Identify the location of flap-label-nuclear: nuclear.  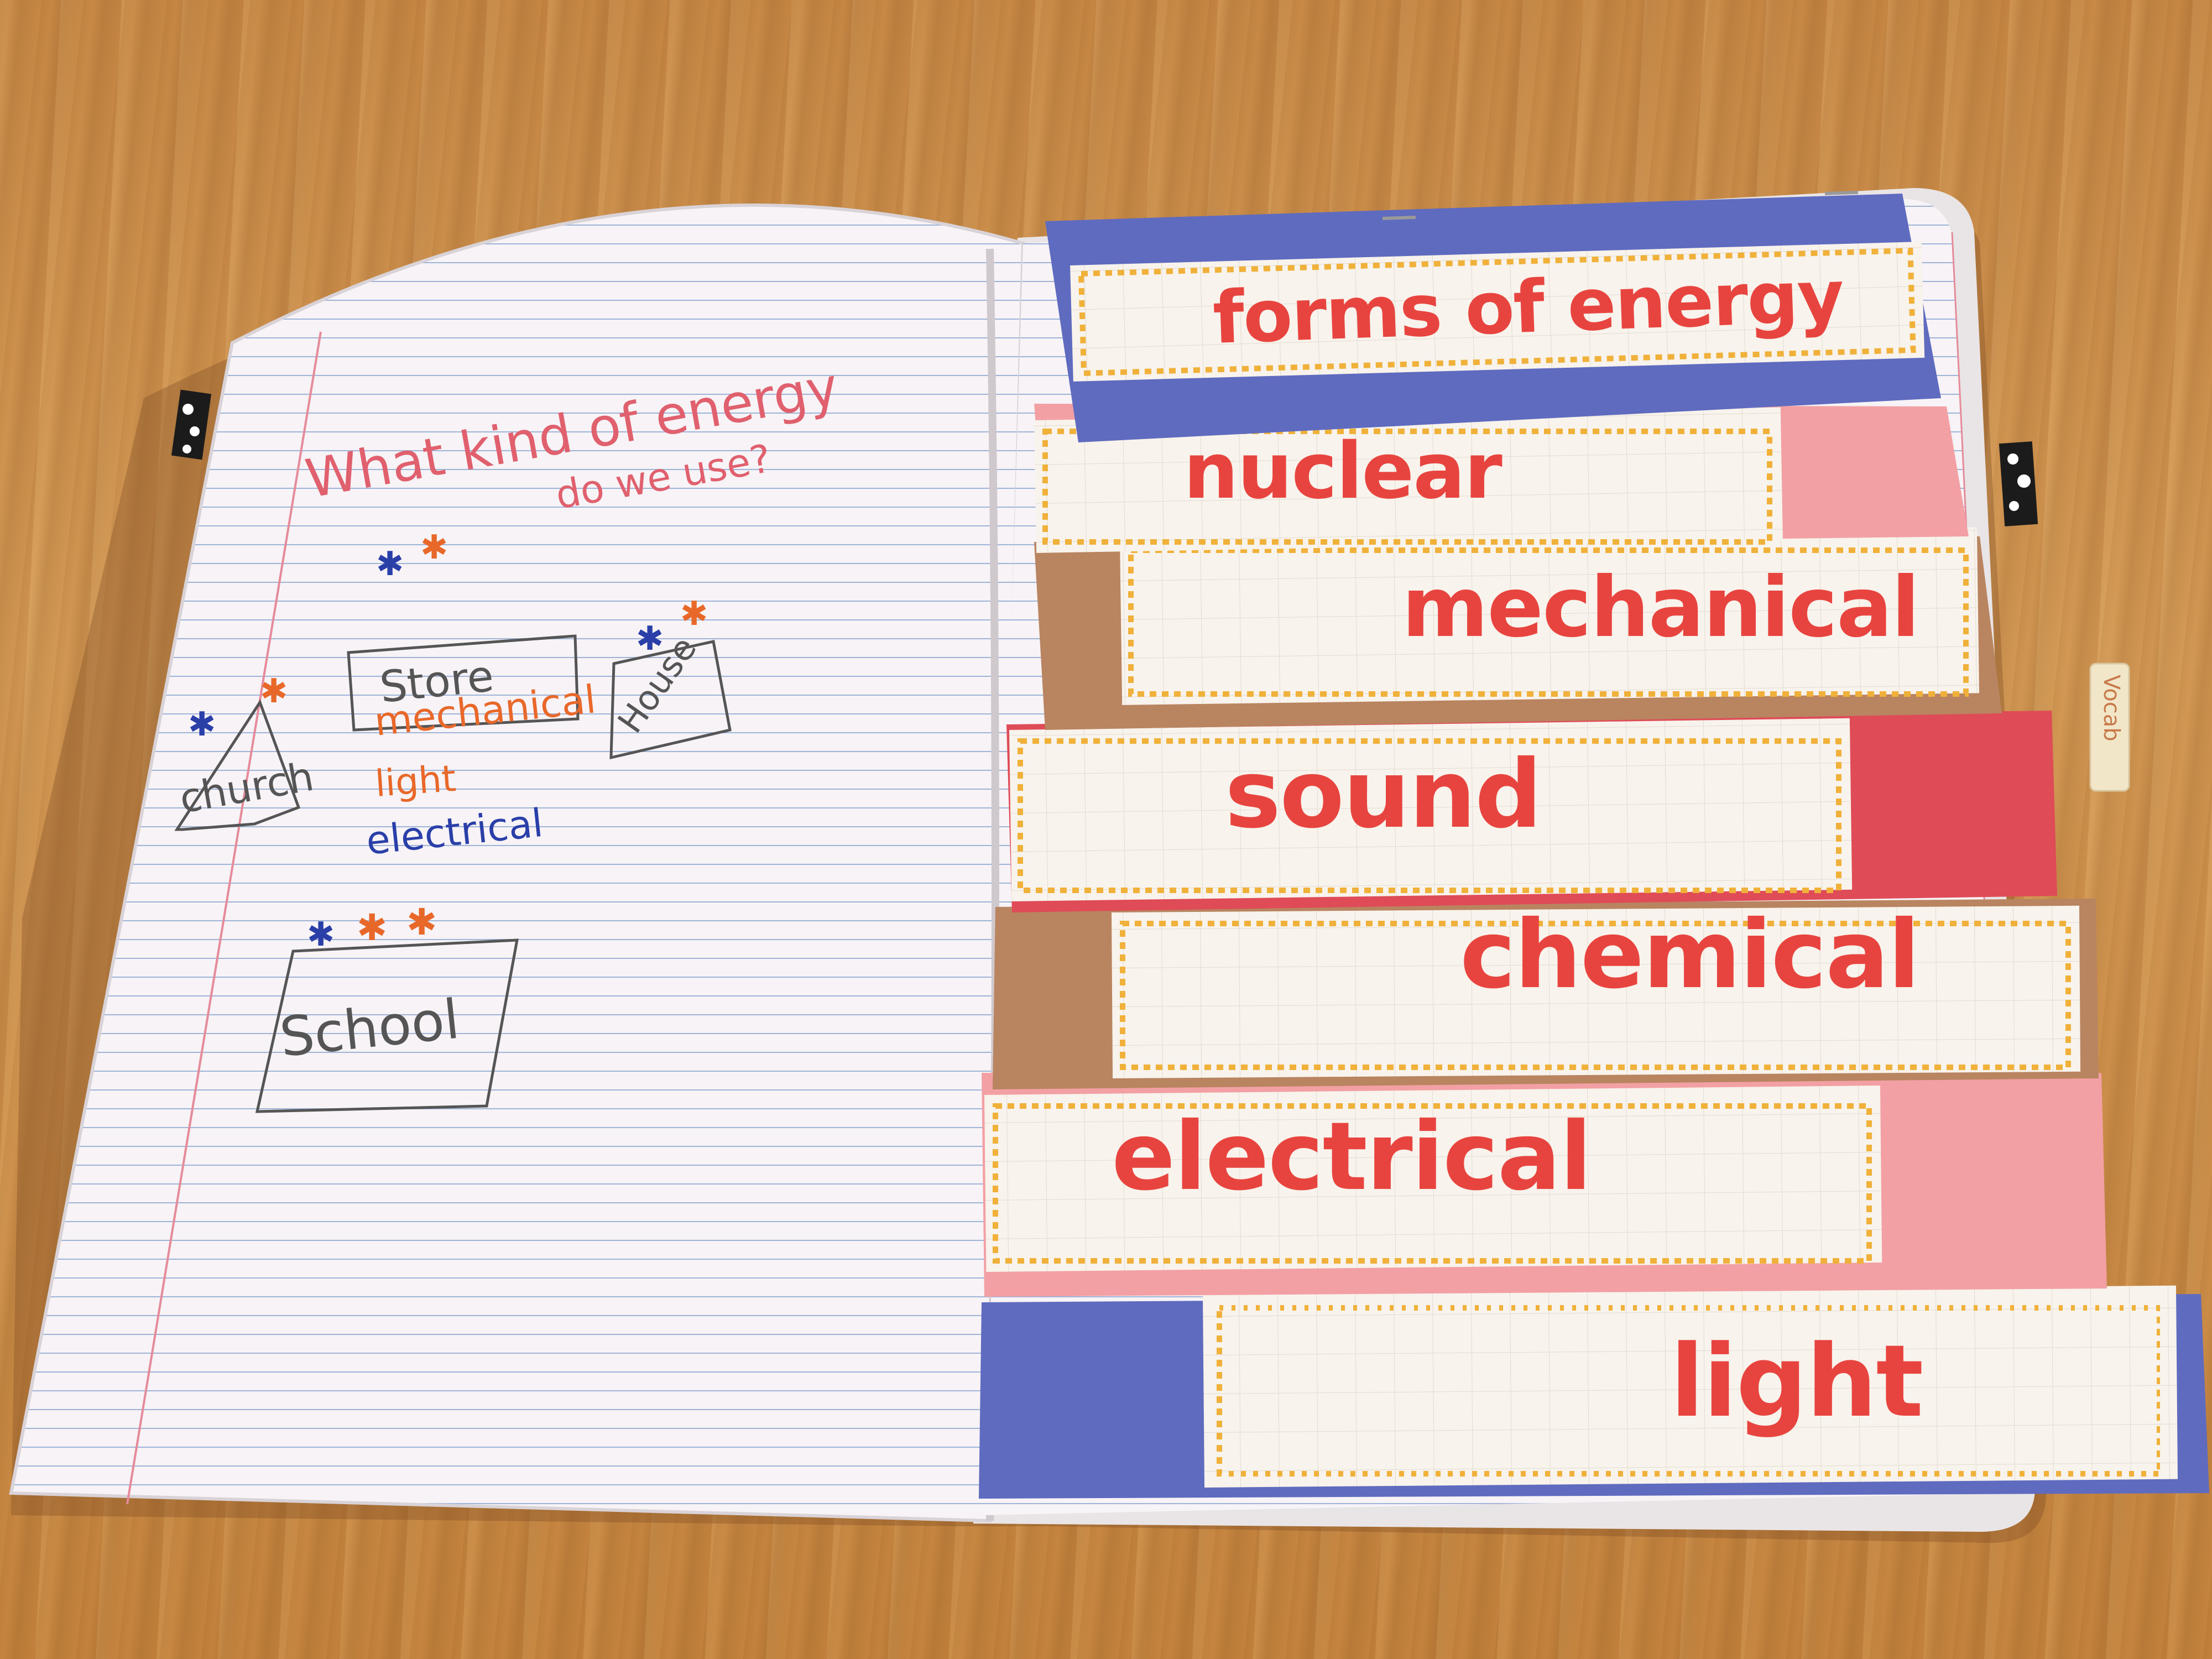
(1343, 472).